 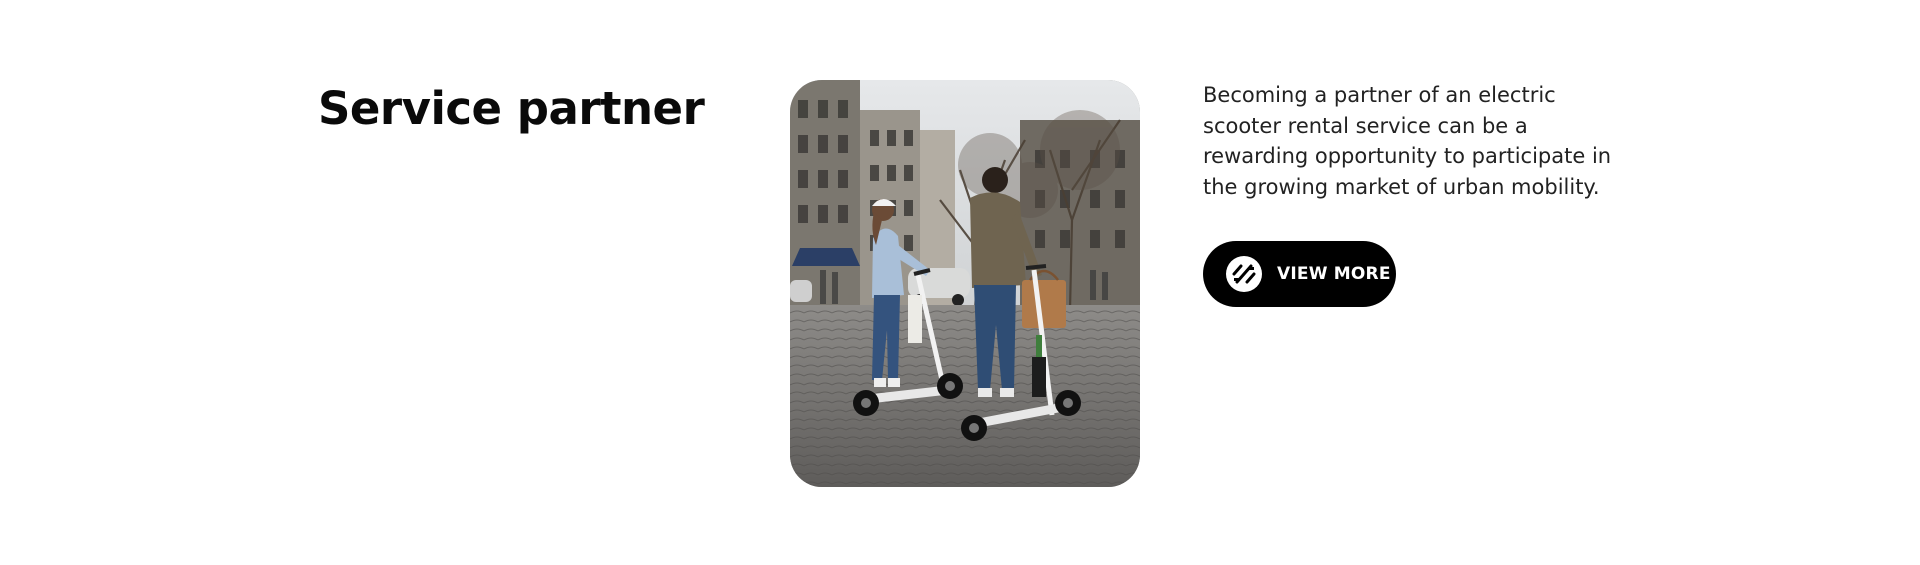 What do you see at coordinates (1244, 274) in the screenshot?
I see `scooter-badge-icon` at bounding box center [1244, 274].